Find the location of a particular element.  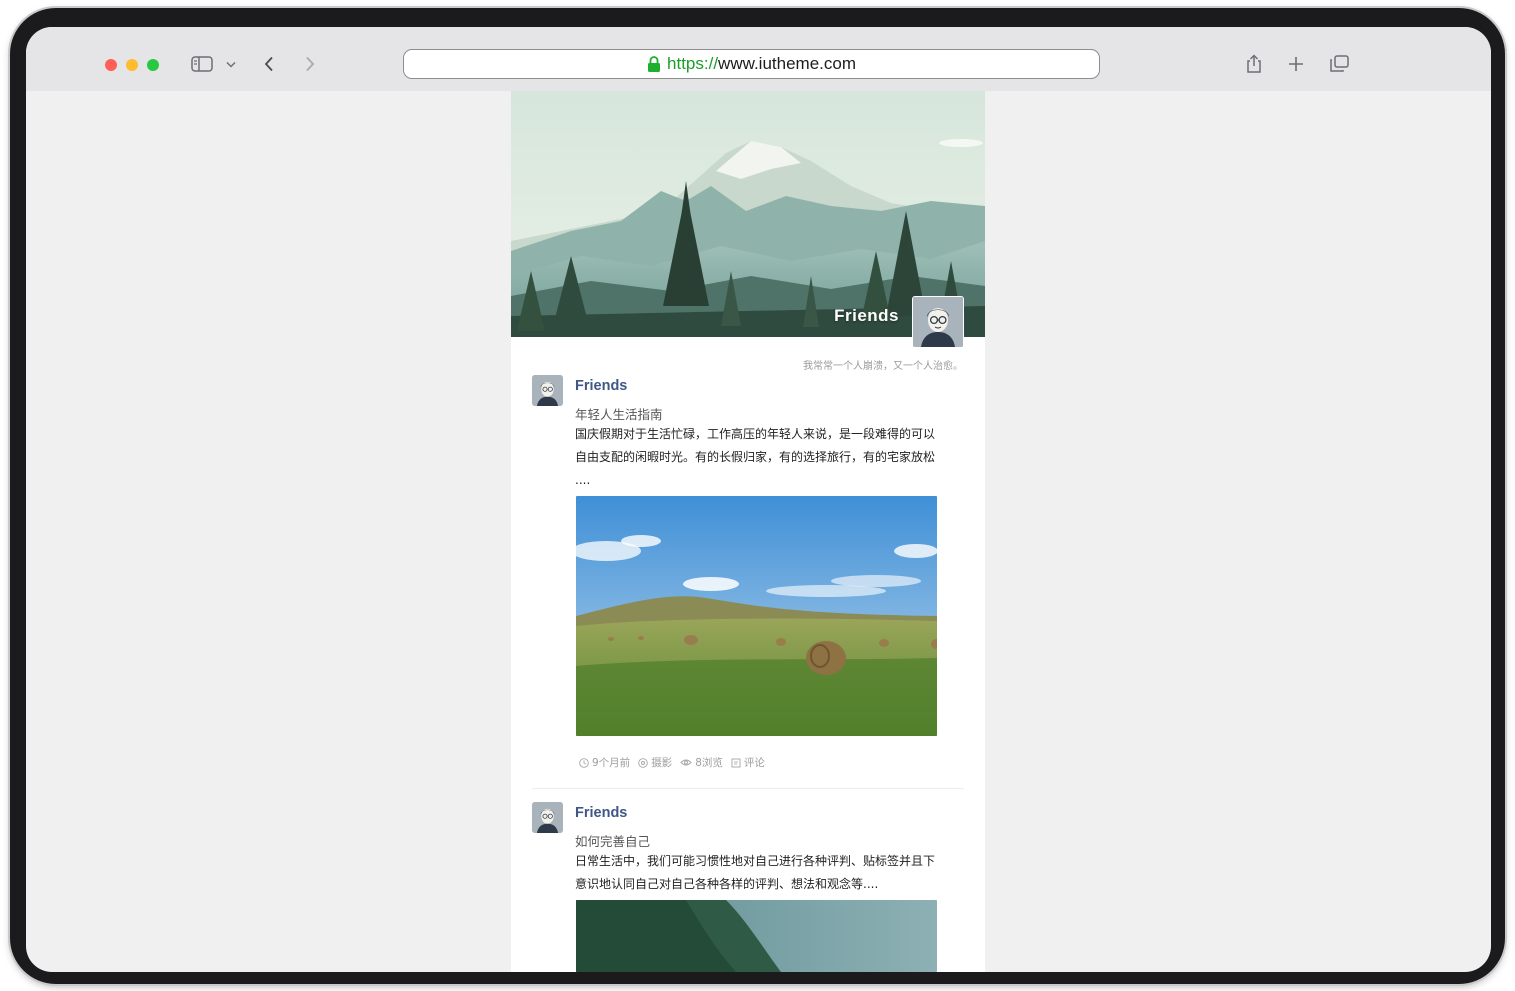

profile-motto: 我常常一个人崩溃，又一个人治愈。 is located at coordinates (883, 366).